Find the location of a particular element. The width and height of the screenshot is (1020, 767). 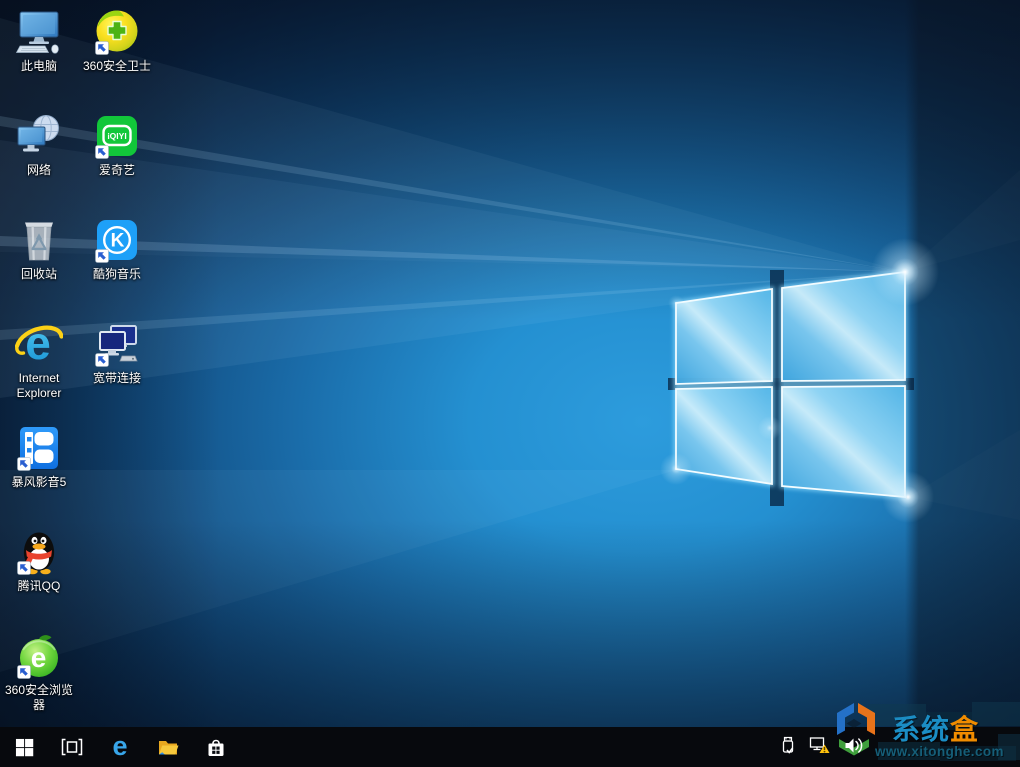

usb-icon is located at coordinates (788, 745).